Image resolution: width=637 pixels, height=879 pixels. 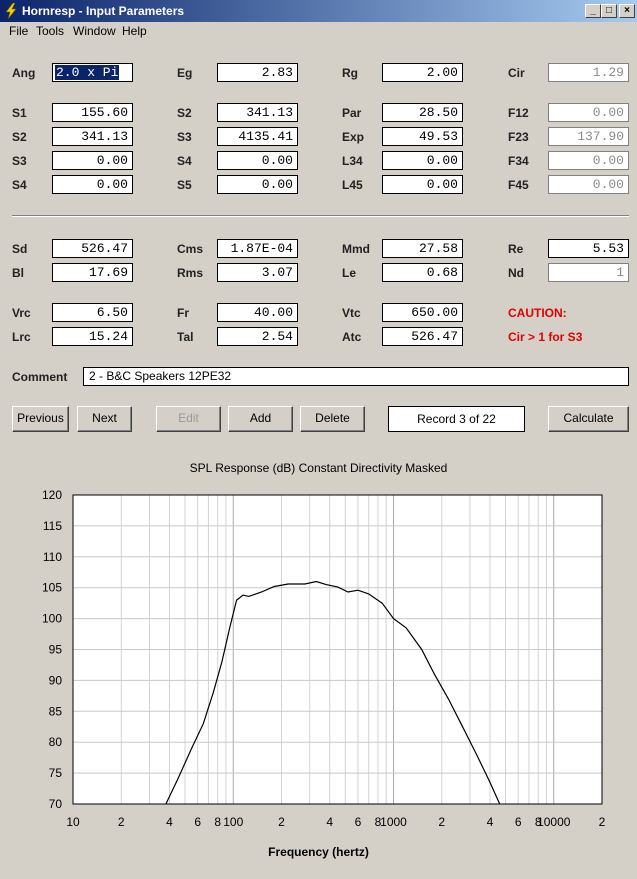 I want to click on x-tick-label: 1000, so click(x=393, y=822).